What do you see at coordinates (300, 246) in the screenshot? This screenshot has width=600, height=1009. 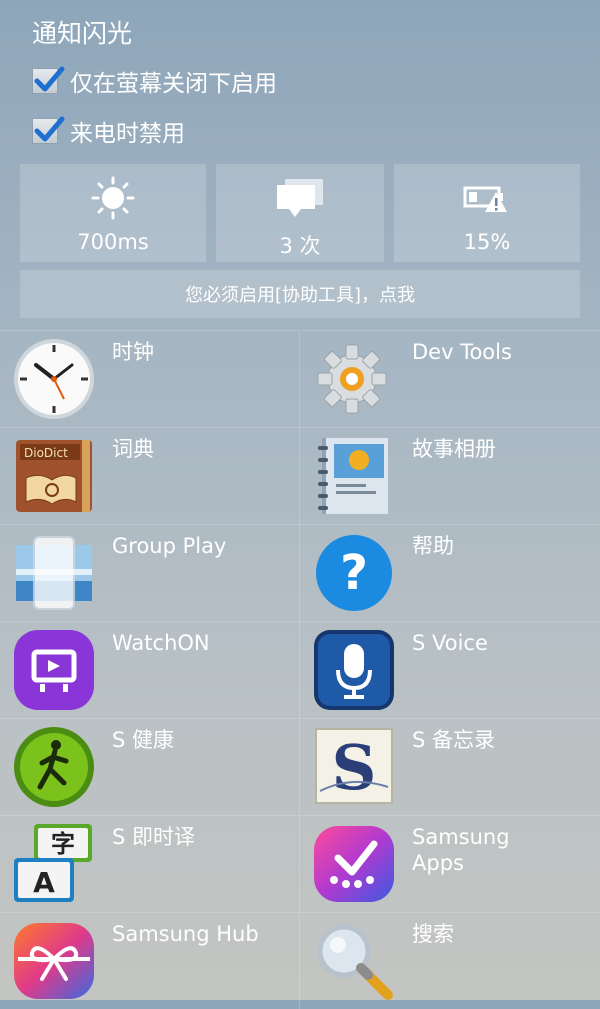 I see `flash-count-value: 3 次` at bounding box center [300, 246].